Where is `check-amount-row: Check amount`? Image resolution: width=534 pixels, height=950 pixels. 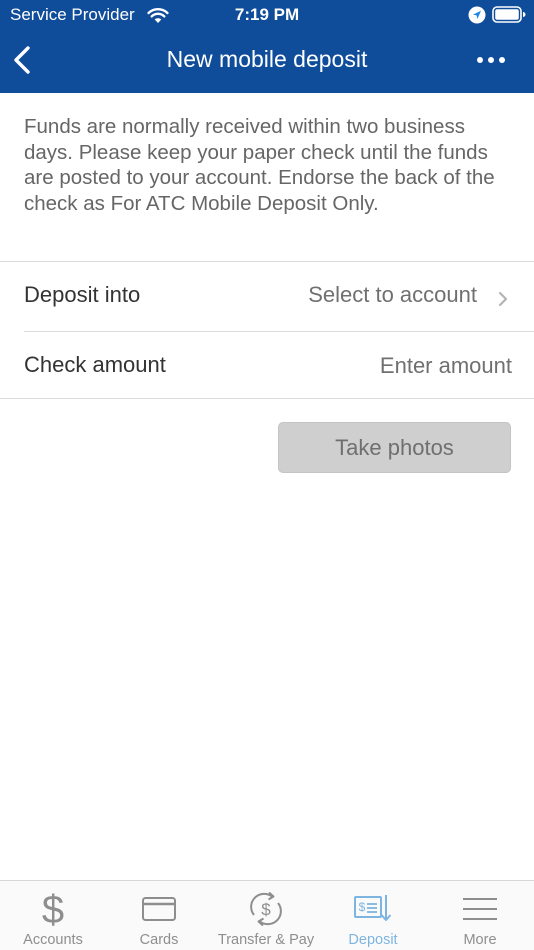
check-amount-row: Check amount is located at coordinates (267, 365).